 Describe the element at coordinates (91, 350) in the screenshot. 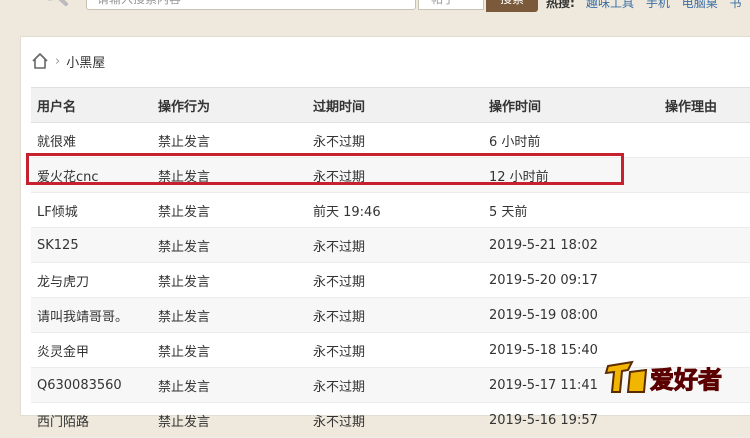

I see `cell-username: 炎灵金甲` at that location.